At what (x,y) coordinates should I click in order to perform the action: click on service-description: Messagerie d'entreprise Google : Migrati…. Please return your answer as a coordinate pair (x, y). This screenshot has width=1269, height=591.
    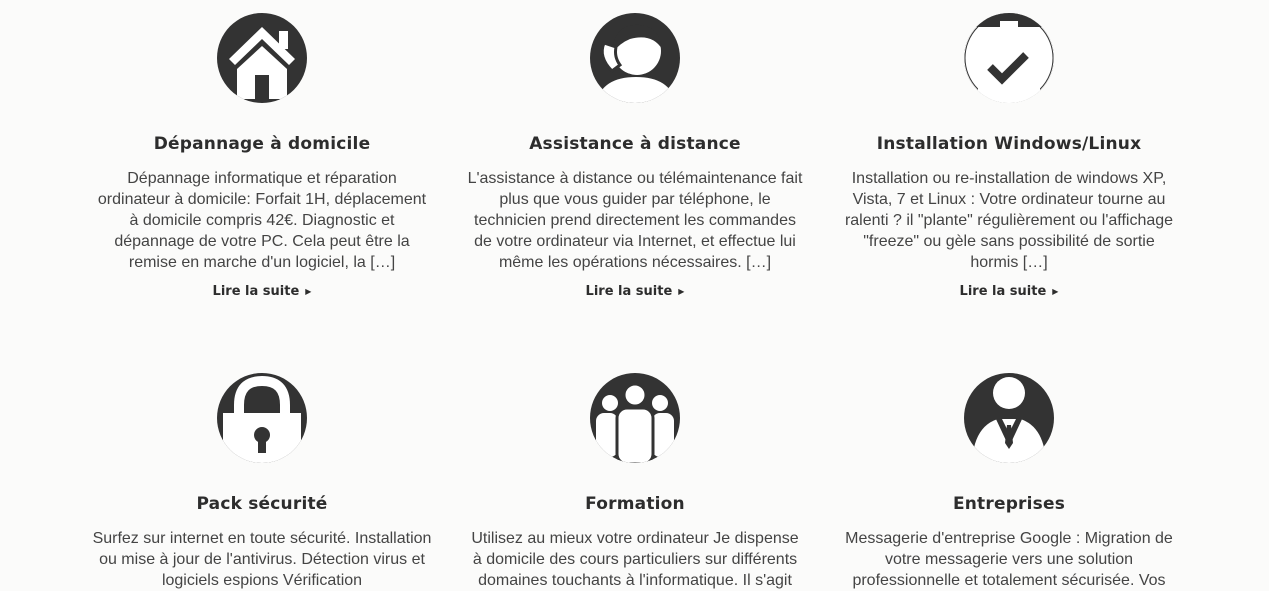
    Looking at the image, I should click on (1009, 559).